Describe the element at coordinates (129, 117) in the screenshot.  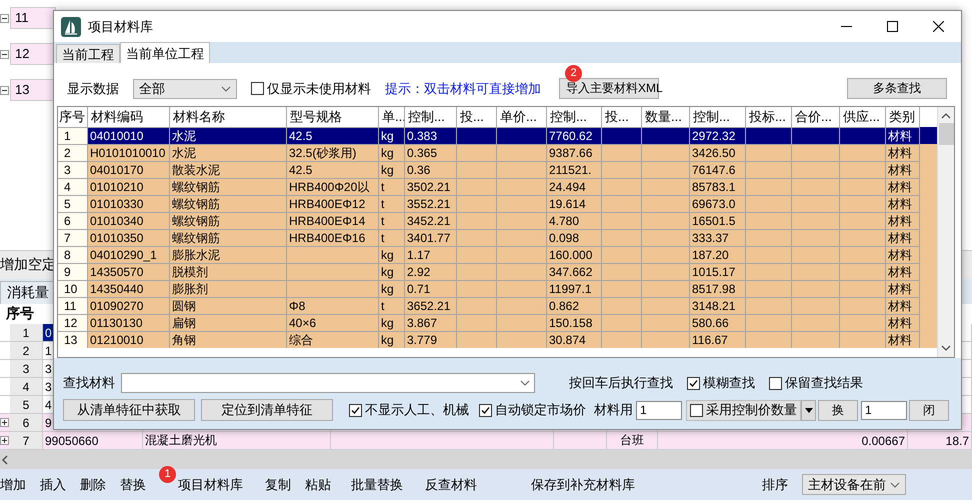
I see `column-header: 材料编码` at that location.